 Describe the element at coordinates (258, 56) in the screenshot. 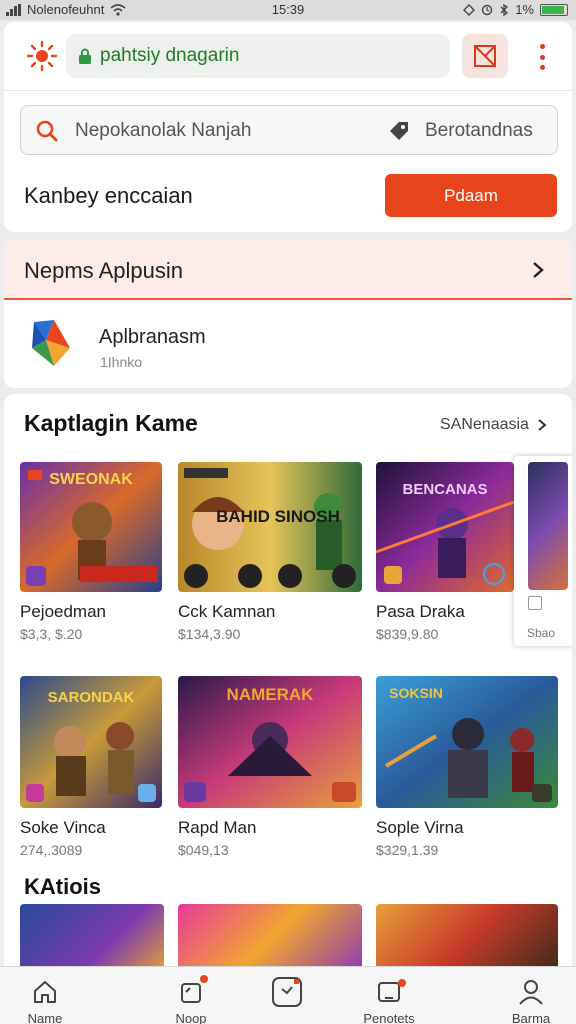

I see `url-field: pahtsiy dnagarin` at that location.